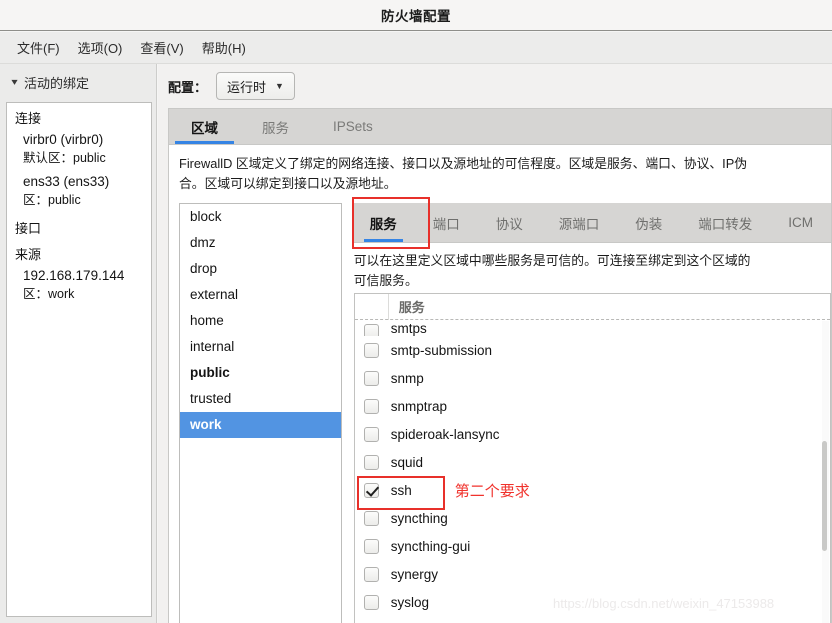 Image resolution: width=832 pixels, height=623 pixels. What do you see at coordinates (353, 126) in the screenshot?
I see `tab-ipsets: IPSets` at bounding box center [353, 126].